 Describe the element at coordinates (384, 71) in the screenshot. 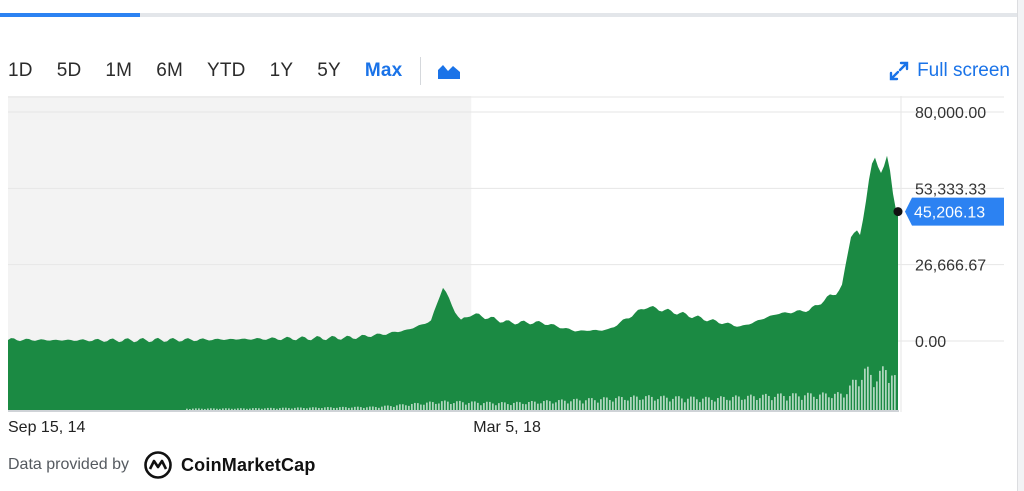

I see `range-tab-max: Max` at that location.